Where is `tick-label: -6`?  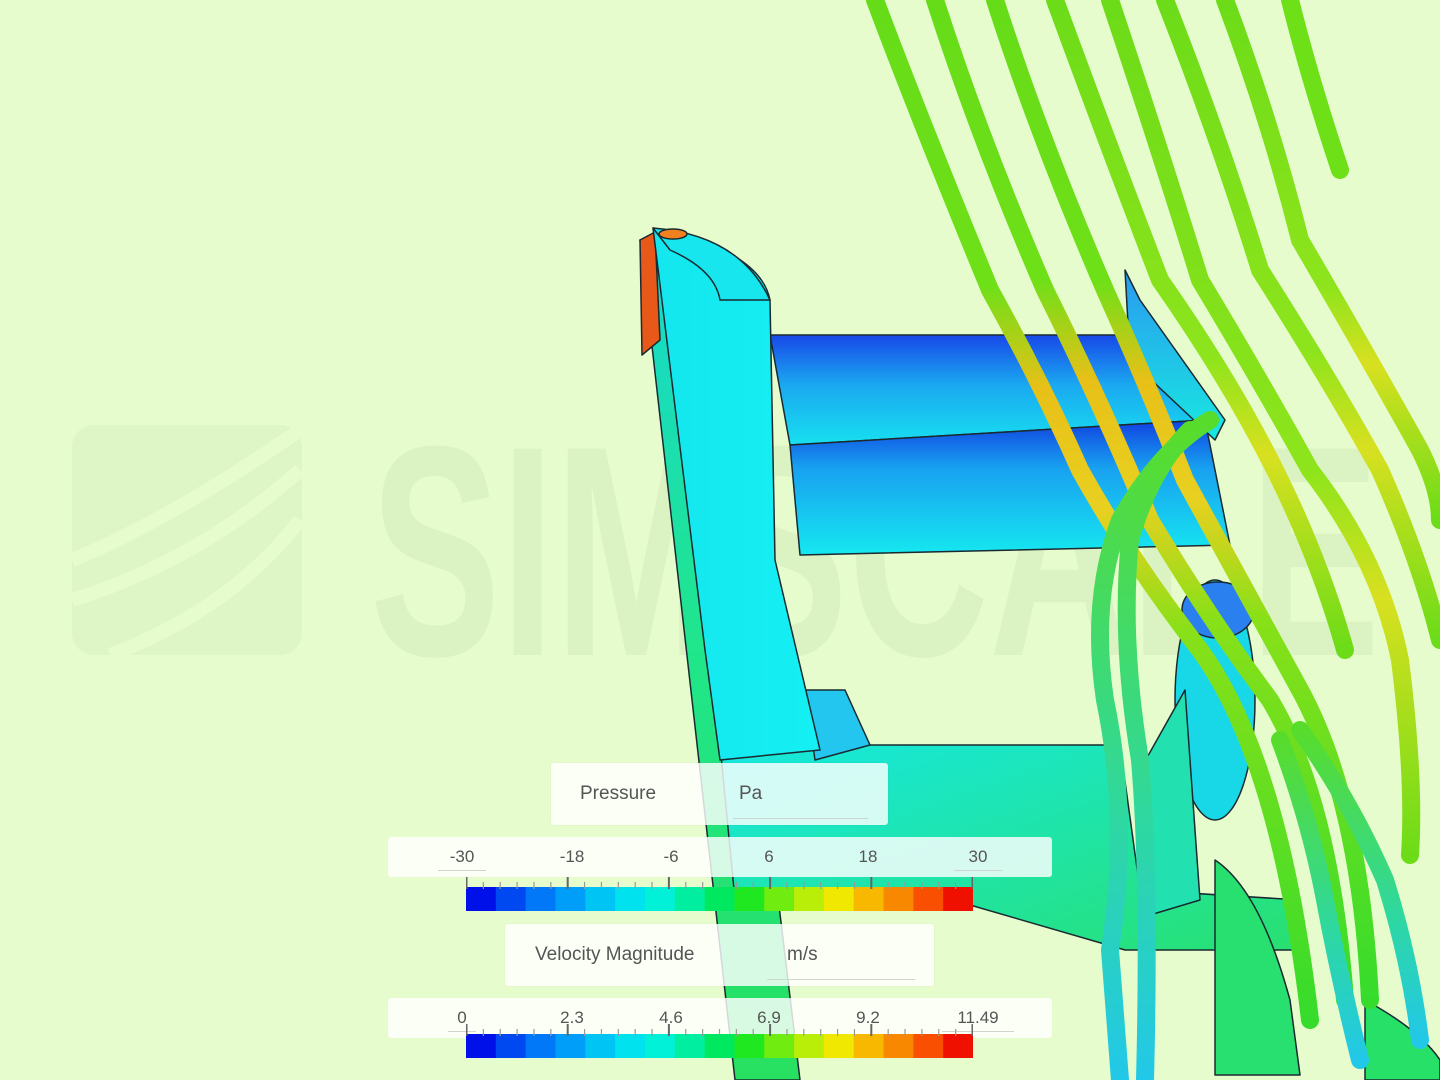 tick-label: -6 is located at coordinates (671, 856).